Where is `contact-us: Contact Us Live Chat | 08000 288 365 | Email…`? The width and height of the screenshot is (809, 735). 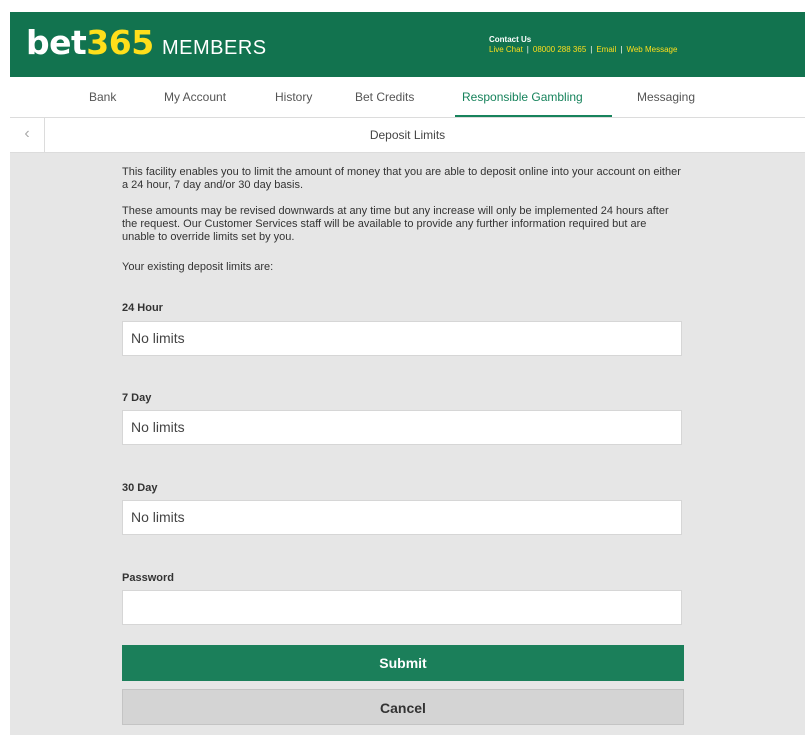 contact-us: Contact Us Live Chat | 08000 288 365 | Email… is located at coordinates (583, 45).